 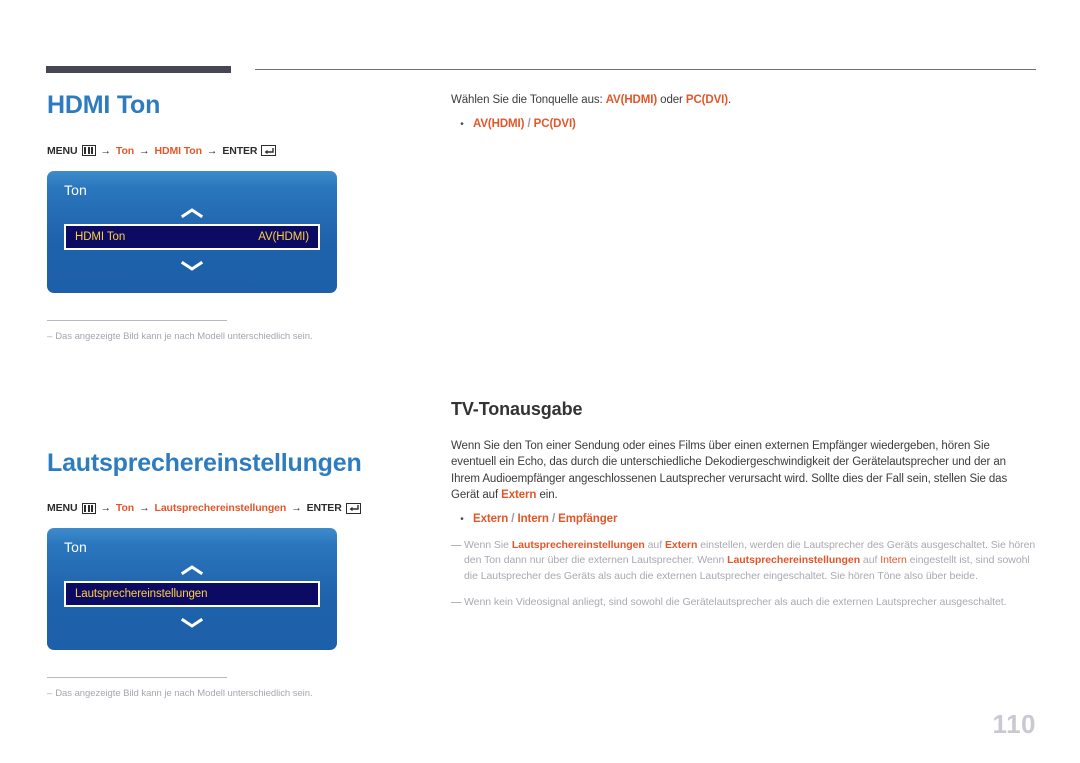 What do you see at coordinates (1014, 724) in the screenshot?
I see `page-number: 110` at bounding box center [1014, 724].